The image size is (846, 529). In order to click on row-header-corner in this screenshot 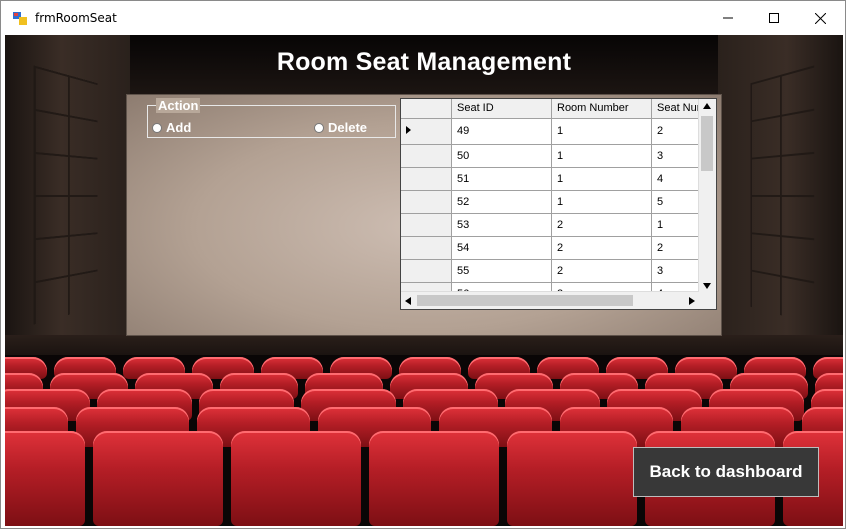, I will do `click(426, 109)`.